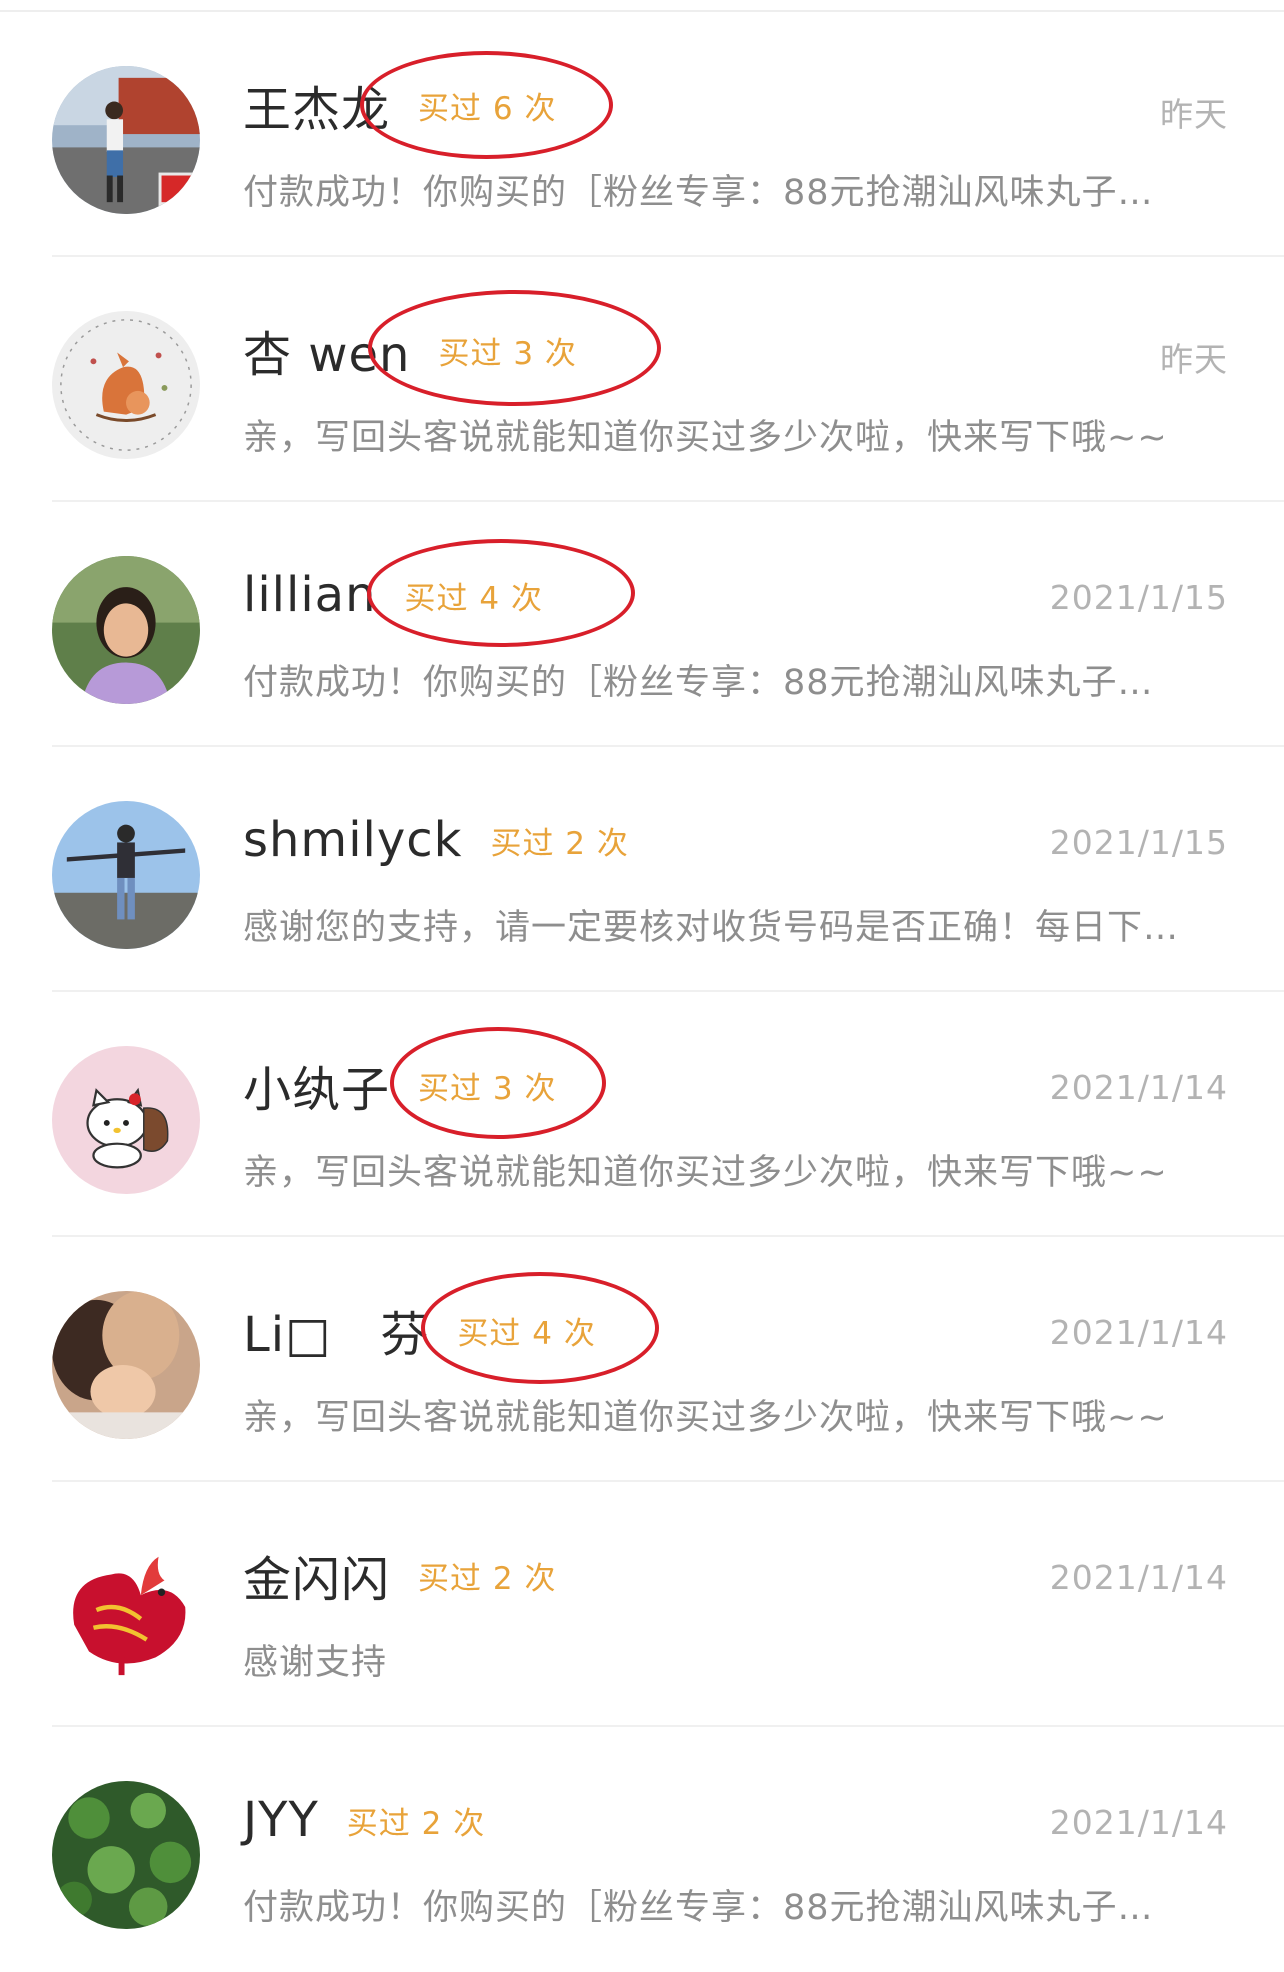 The height and width of the screenshot is (1972, 1284). Describe the element at coordinates (487, 108) in the screenshot. I see `badge-label: 买过 6 次` at that location.